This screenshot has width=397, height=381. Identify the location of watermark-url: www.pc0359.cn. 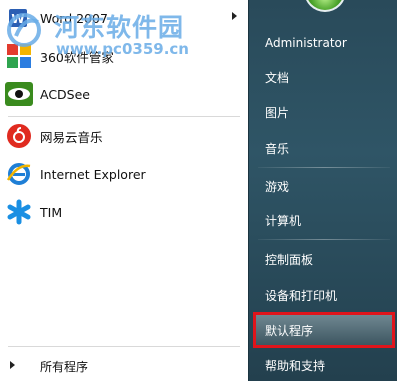
(122, 49).